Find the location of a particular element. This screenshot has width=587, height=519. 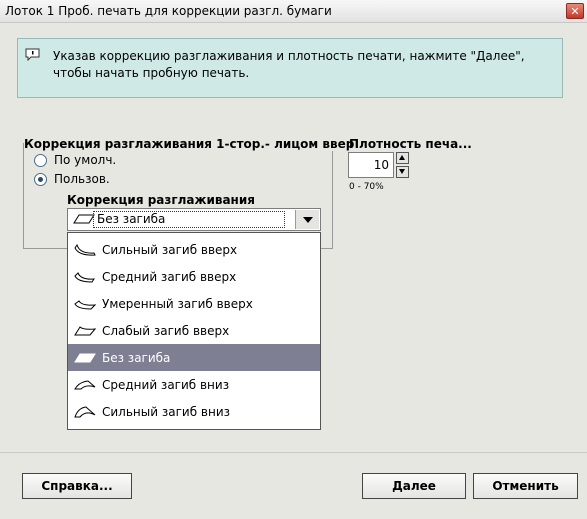

cancel-button: Отменить is located at coordinates (525, 486).